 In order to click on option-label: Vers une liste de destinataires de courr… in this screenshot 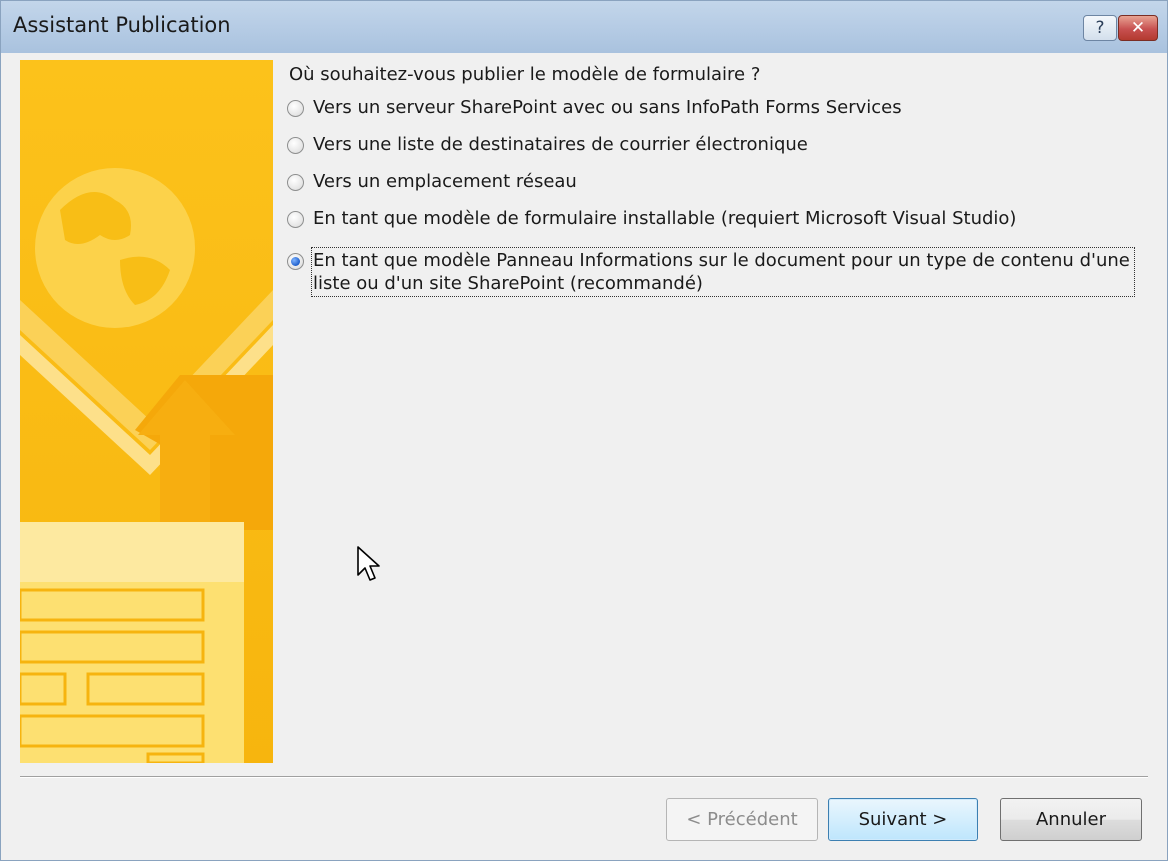, I will do `click(560, 144)`.